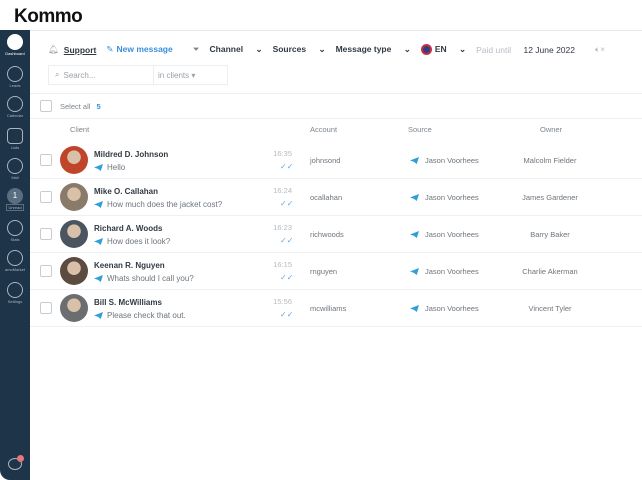  What do you see at coordinates (15, 199) in the screenshot?
I see `sidebar-item-unread: 1 Unread` at bounding box center [15, 199].